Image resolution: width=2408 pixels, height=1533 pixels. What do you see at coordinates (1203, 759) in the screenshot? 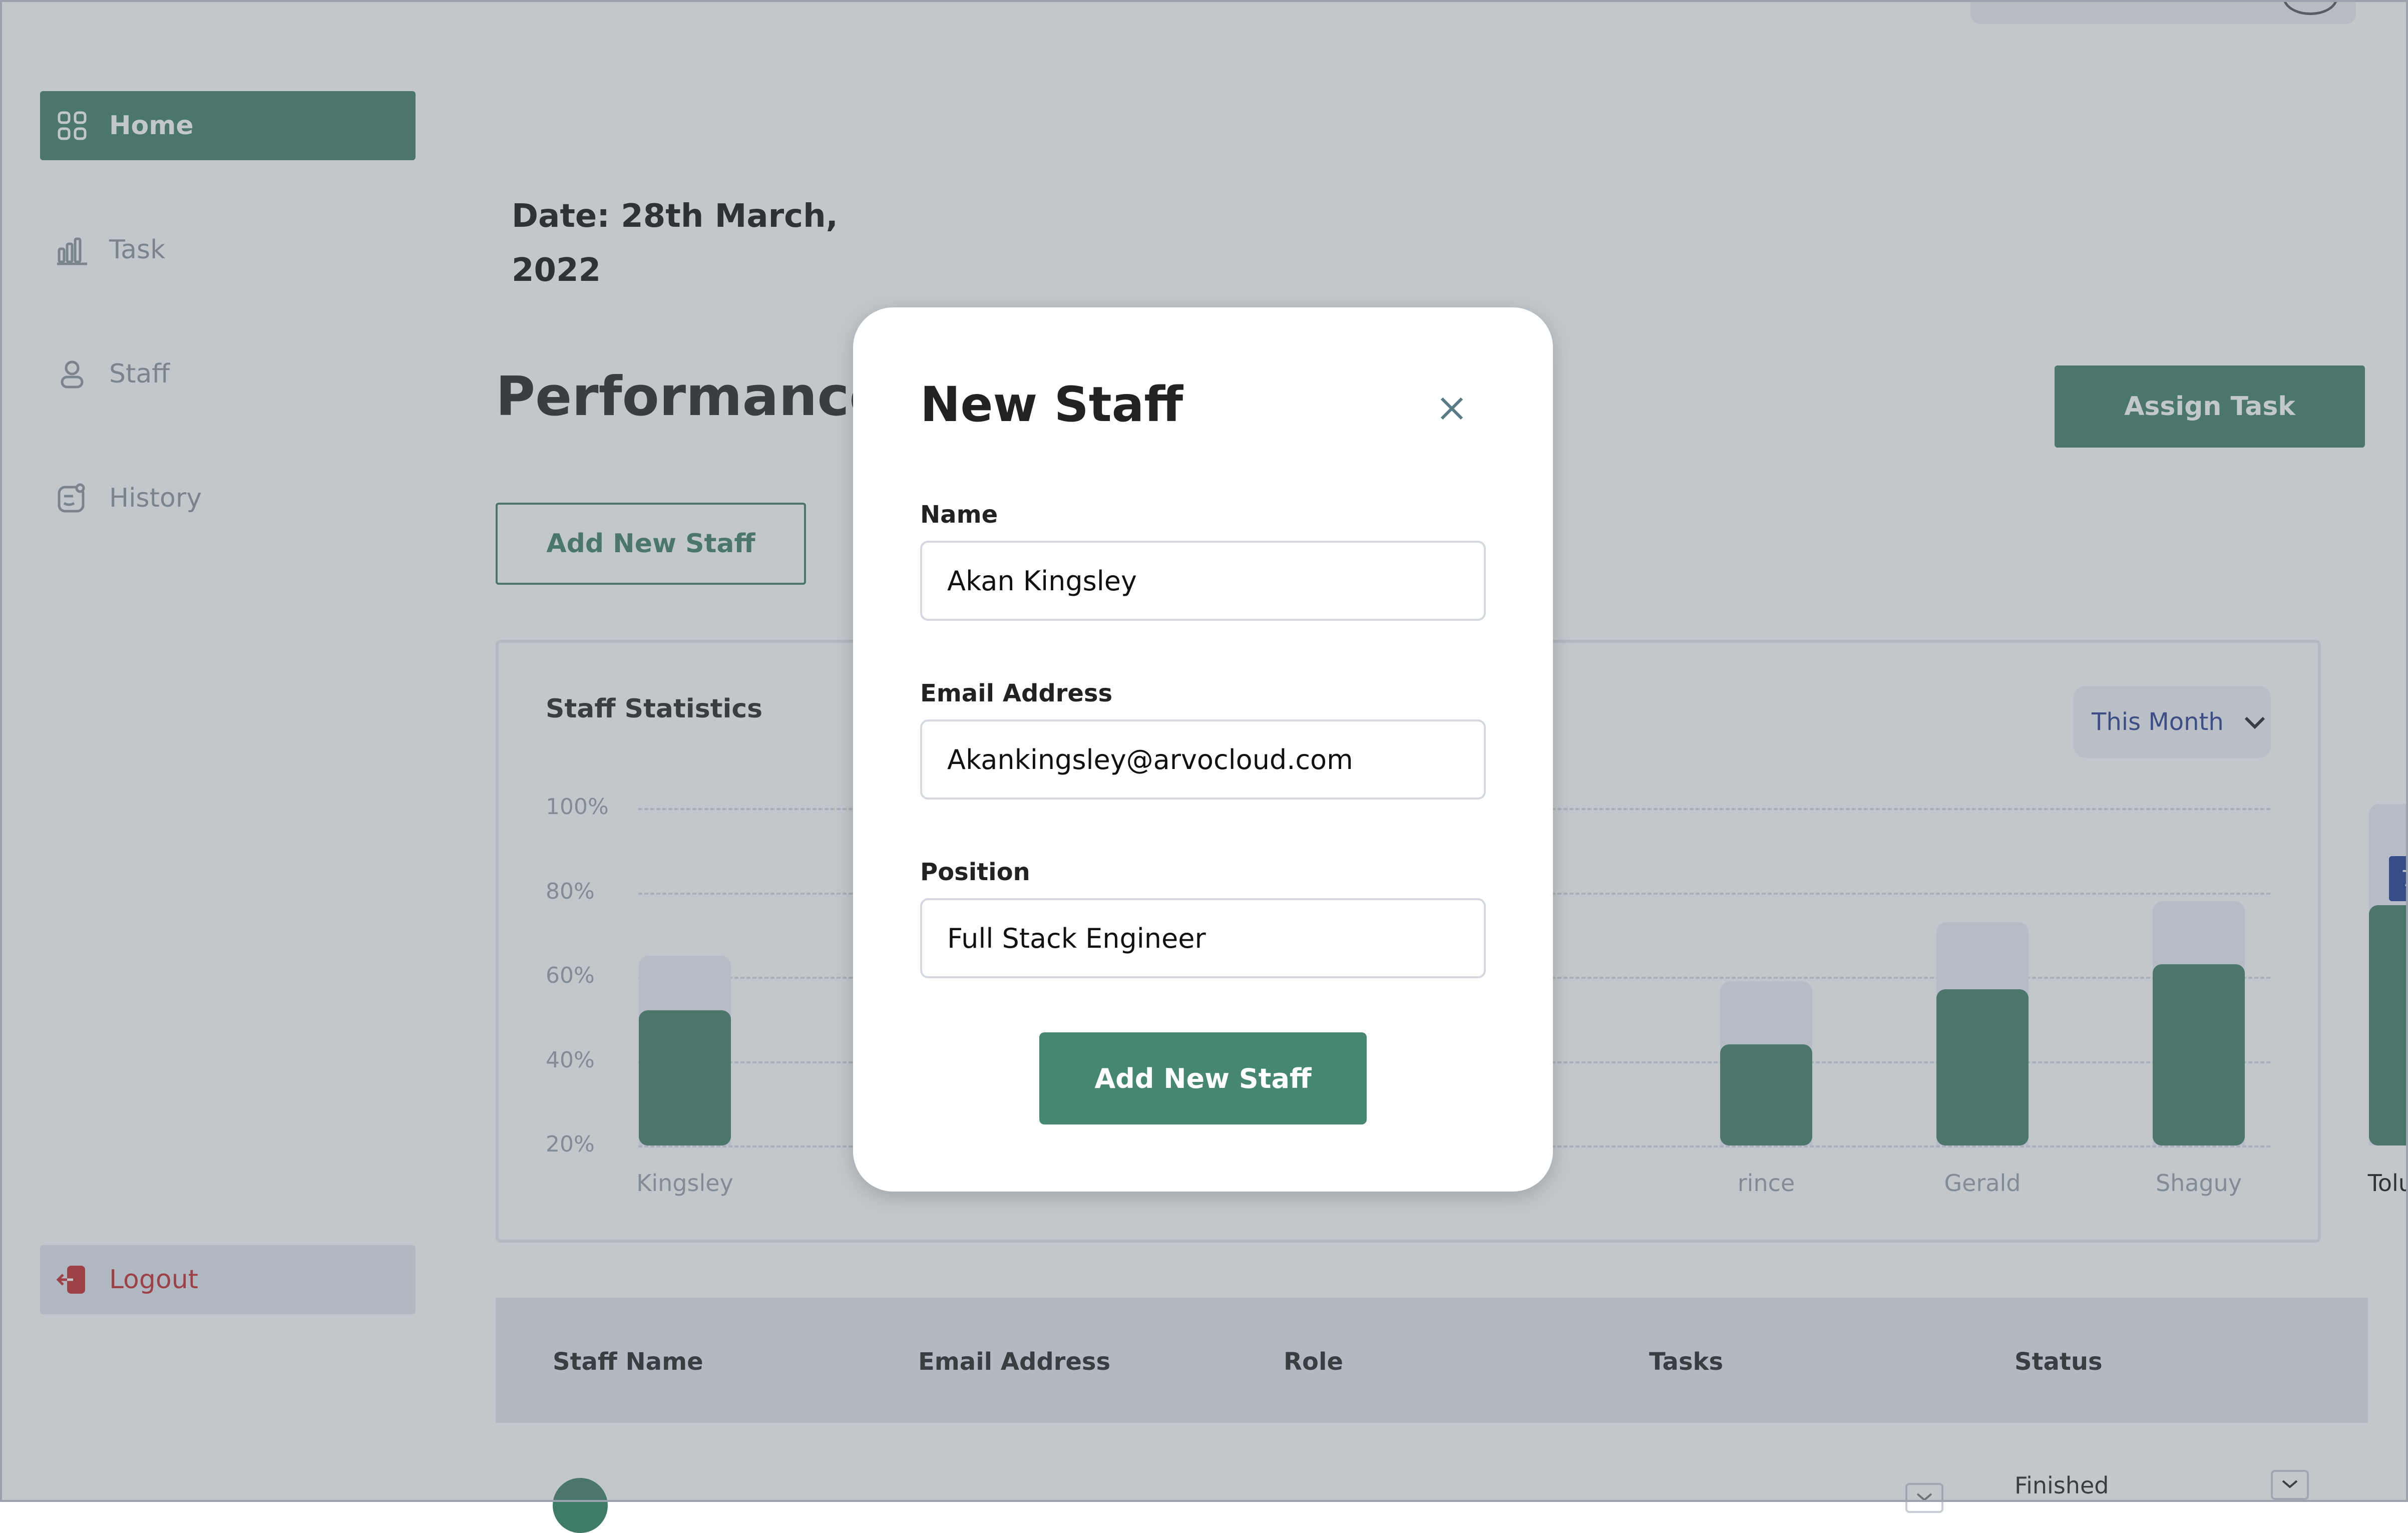
I see `email-field` at bounding box center [1203, 759].